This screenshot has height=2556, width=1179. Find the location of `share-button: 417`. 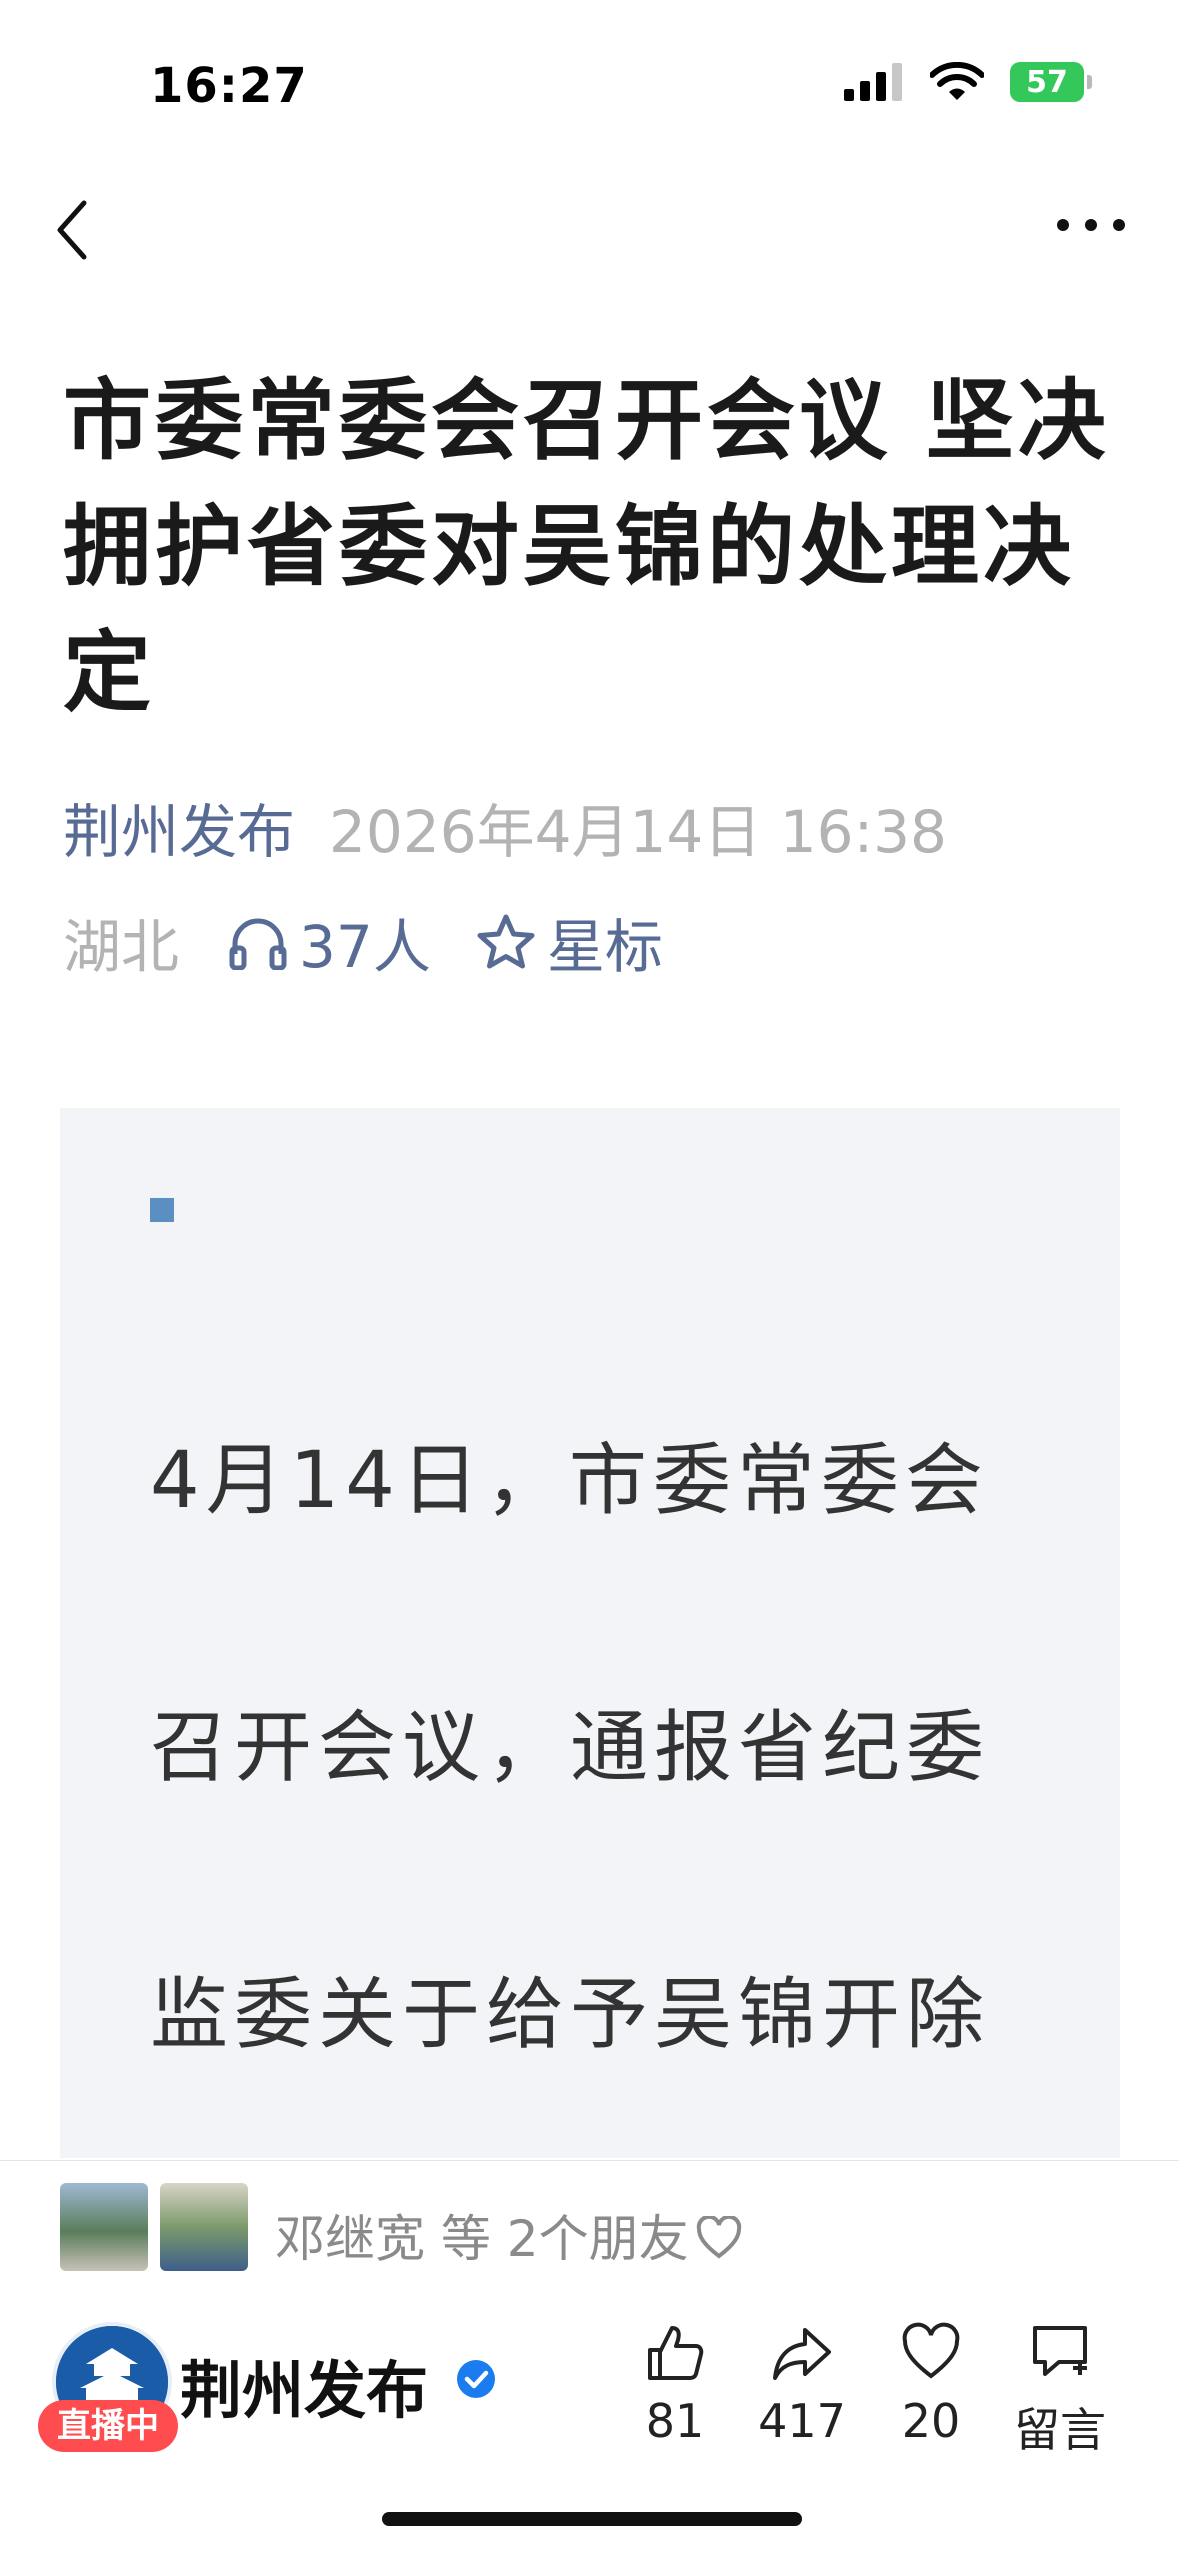

share-button: 417 is located at coordinates (802, 2385).